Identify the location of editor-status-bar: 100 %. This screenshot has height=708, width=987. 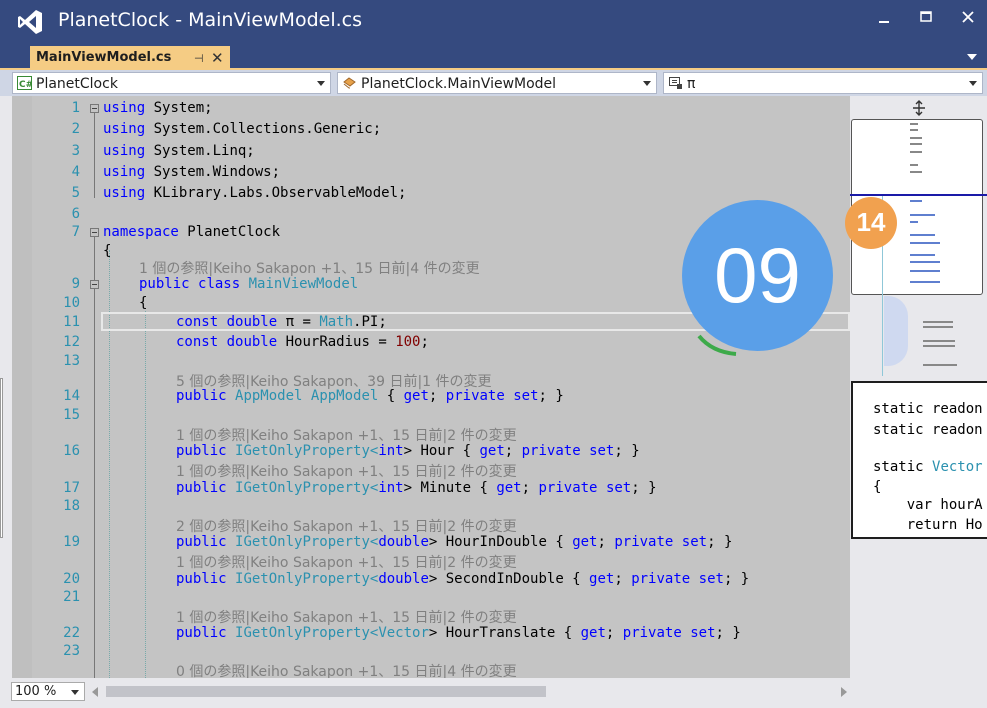
(493, 693).